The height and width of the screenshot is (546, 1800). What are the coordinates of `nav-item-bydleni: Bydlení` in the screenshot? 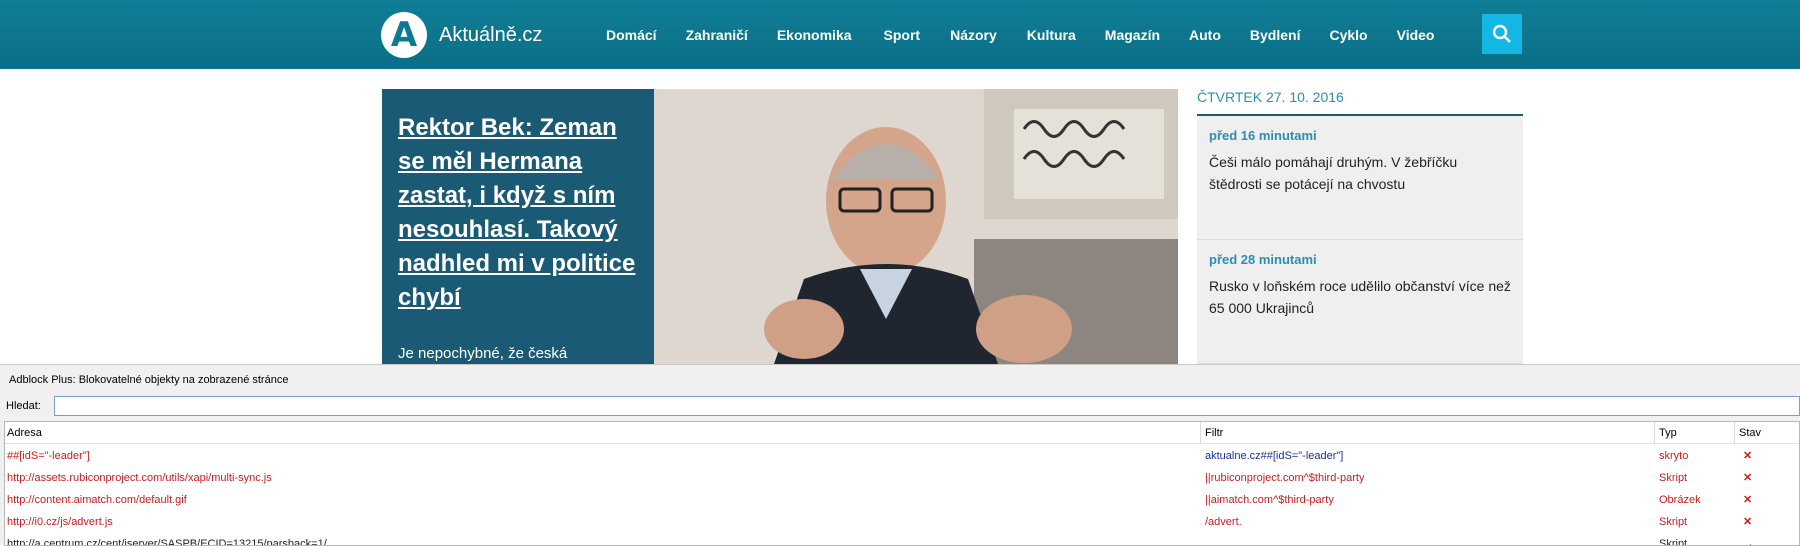 It's located at (1275, 35).